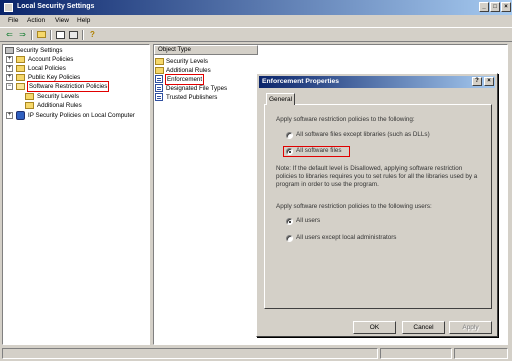 This screenshot has height=361, width=512. I want to click on tab-general: General, so click(280, 99).